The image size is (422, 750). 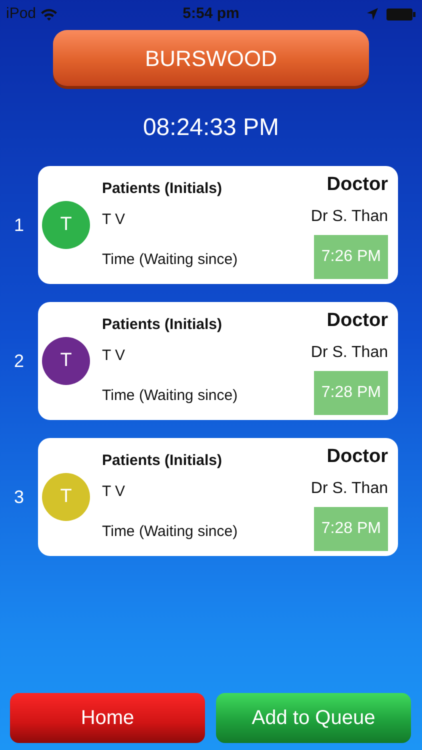 What do you see at coordinates (21, 14) in the screenshot?
I see `carrier-label: iPod` at bounding box center [21, 14].